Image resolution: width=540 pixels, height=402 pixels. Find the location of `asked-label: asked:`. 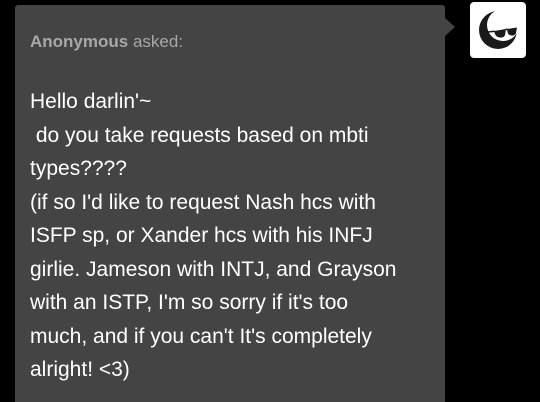

asked-label: asked: is located at coordinates (158, 41).